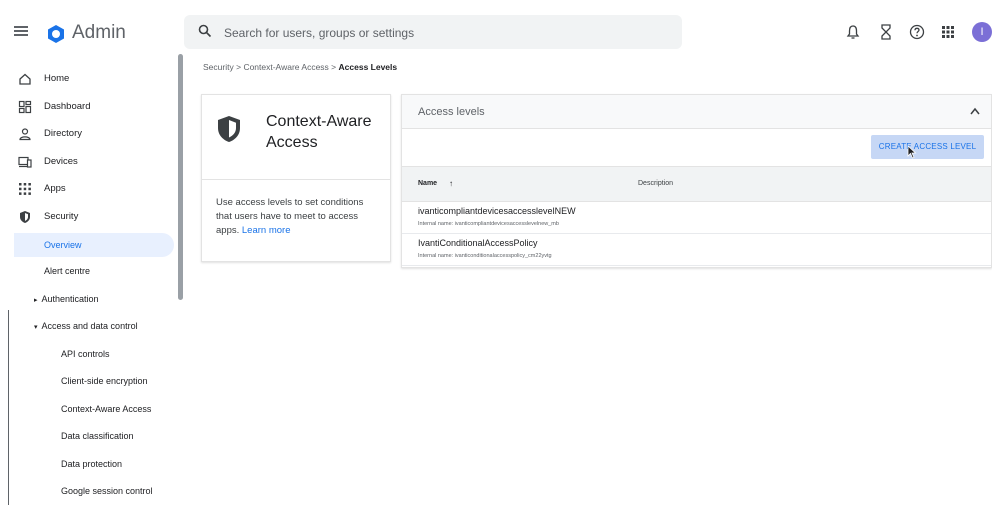 The image size is (992, 508). Describe the element at coordinates (57, 78) in the screenshot. I see `sidebar-item-label: Home` at that location.